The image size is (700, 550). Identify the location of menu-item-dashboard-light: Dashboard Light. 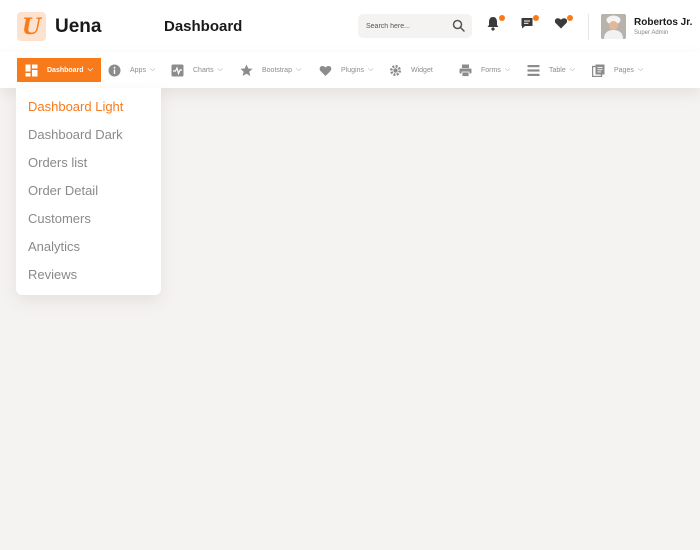
(75, 106).